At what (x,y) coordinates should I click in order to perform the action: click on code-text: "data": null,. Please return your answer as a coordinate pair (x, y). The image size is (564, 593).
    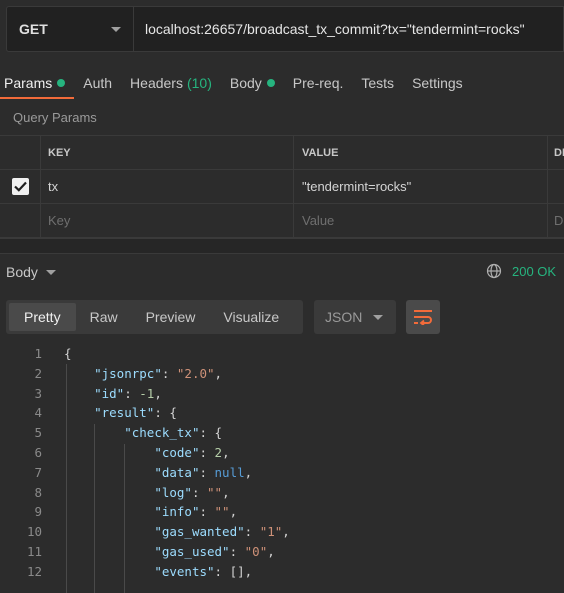
    Looking at the image, I should click on (203, 472).